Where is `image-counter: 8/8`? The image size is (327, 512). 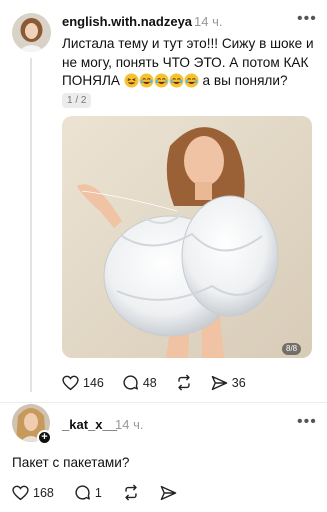 image-counter: 8/8 is located at coordinates (292, 349).